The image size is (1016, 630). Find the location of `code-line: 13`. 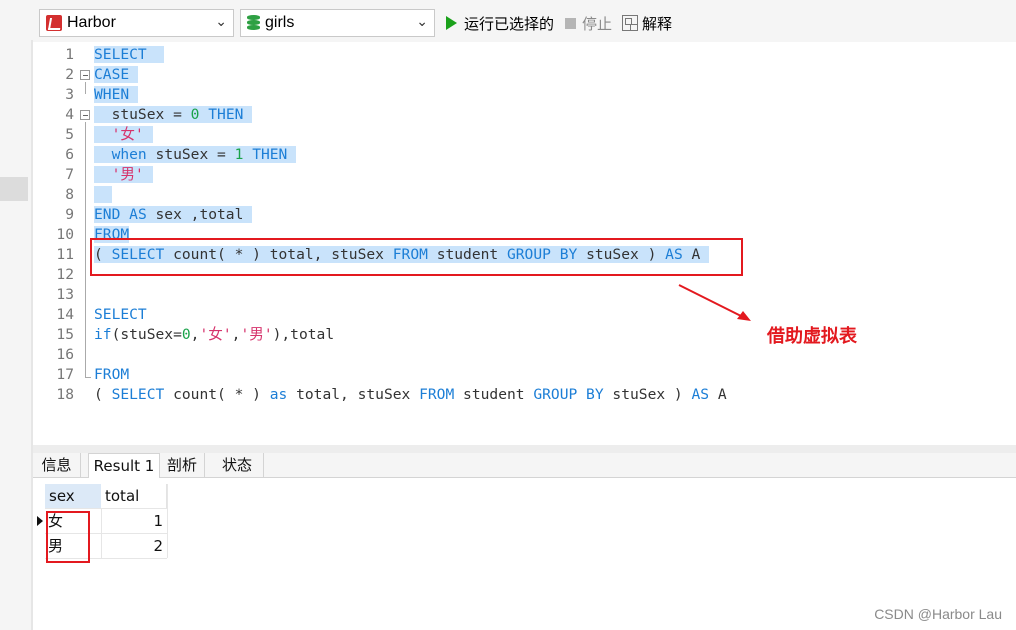

code-line: 13 is located at coordinates (524, 295).